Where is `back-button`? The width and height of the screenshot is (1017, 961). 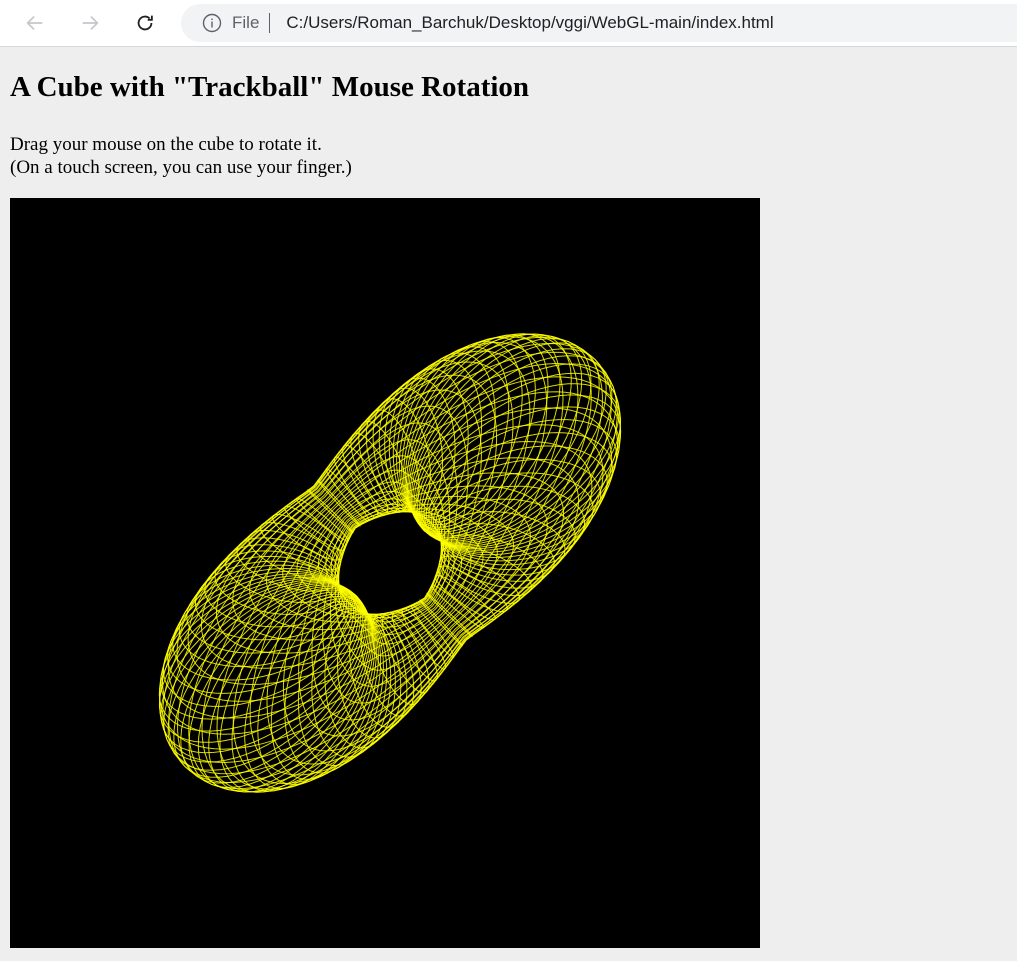 back-button is located at coordinates (35, 23).